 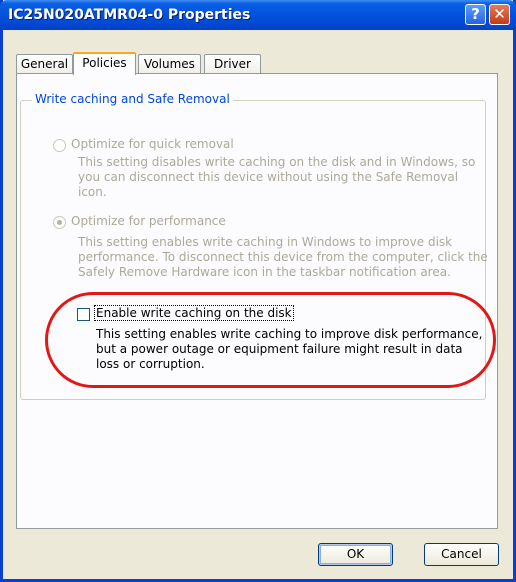 I want to click on tab-general: General, so click(x=44, y=63).